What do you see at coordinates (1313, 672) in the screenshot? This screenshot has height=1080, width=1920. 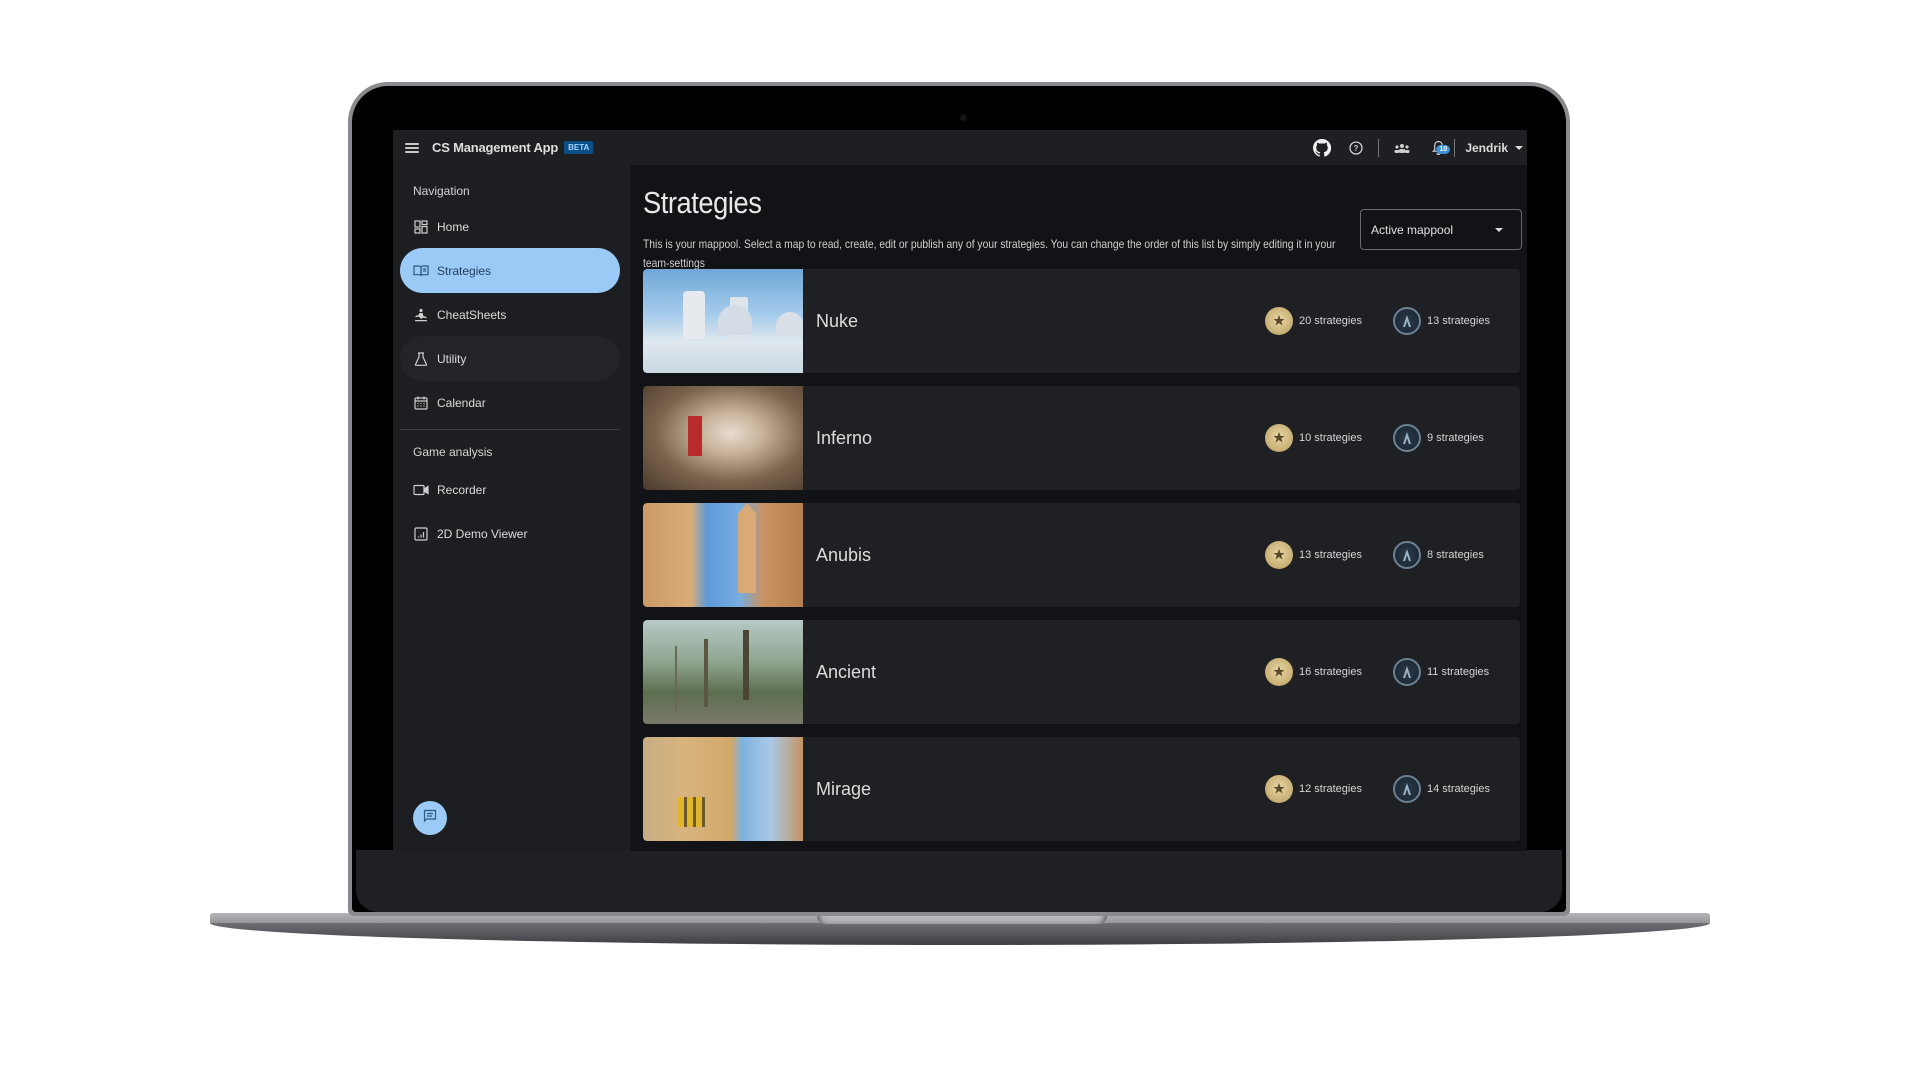 I see `t-strategy-count: 16 strategies` at bounding box center [1313, 672].